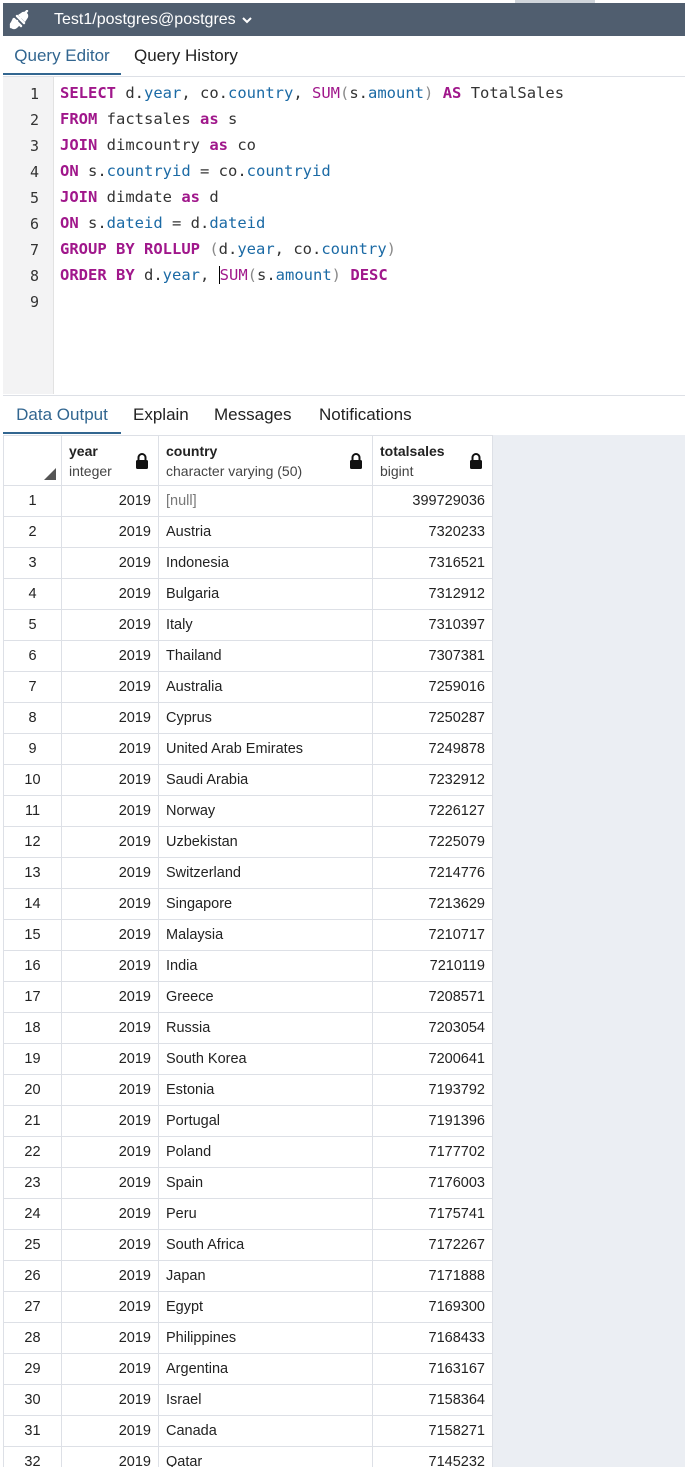 This screenshot has width=685, height=1467. I want to click on country-cell: Egypt, so click(265, 1307).